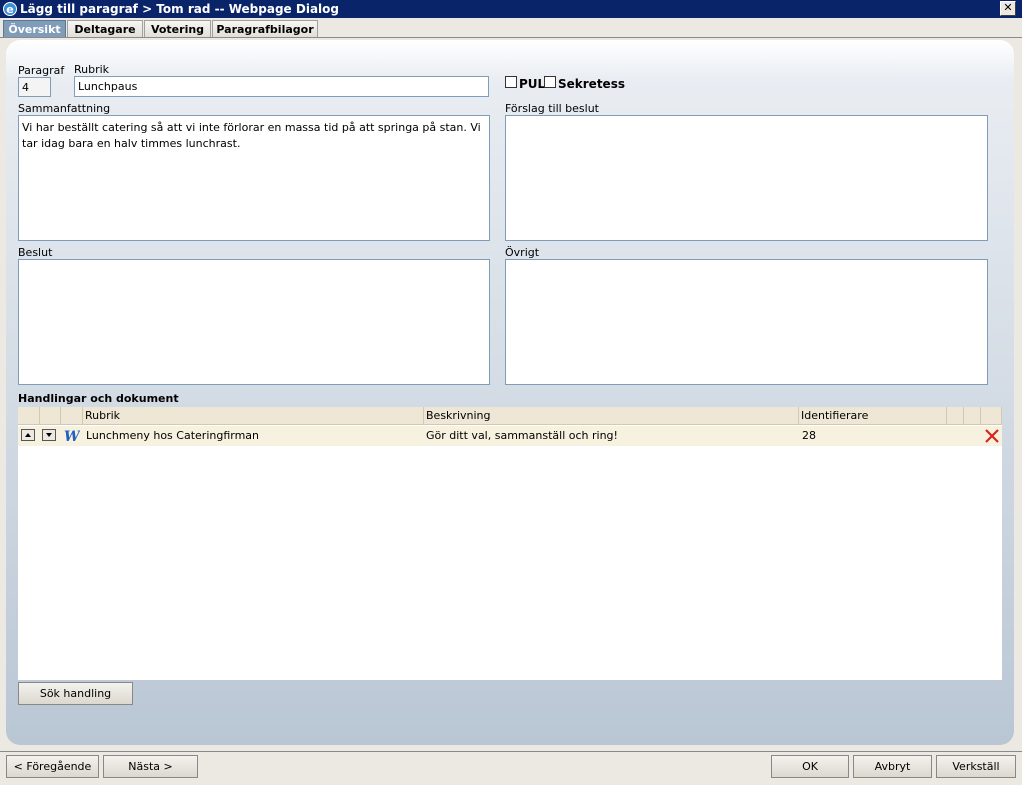 This screenshot has height=785, width=1022. I want to click on word-document-icon: W, so click(72, 436).